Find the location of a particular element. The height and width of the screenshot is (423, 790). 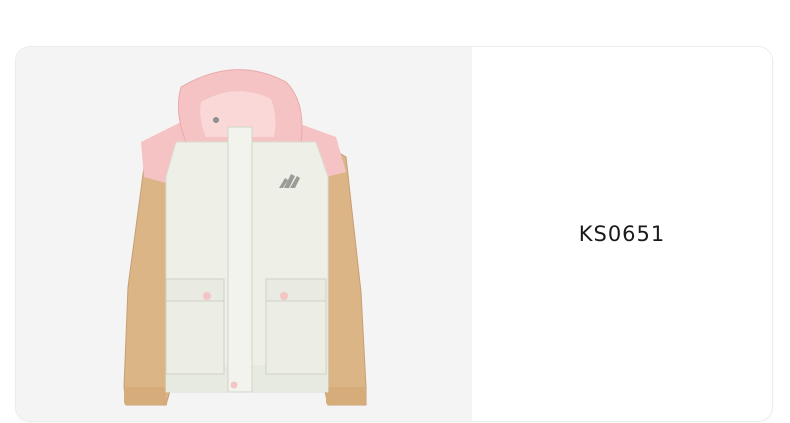

right-cuff is located at coordinates (346, 396).